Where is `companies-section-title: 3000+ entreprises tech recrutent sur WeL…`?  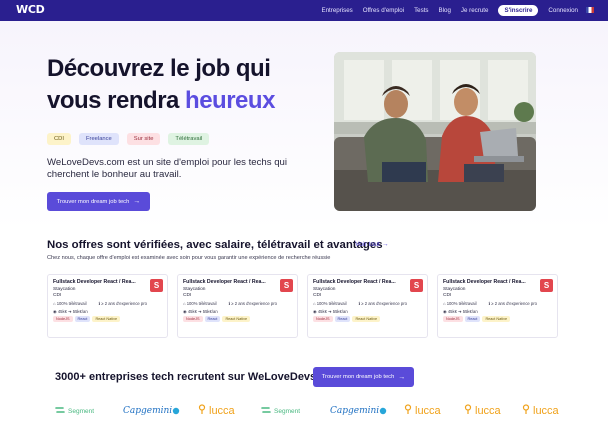 companies-section-title: 3000+ entreprises tech recrutent sur WeL… is located at coordinates (186, 377).